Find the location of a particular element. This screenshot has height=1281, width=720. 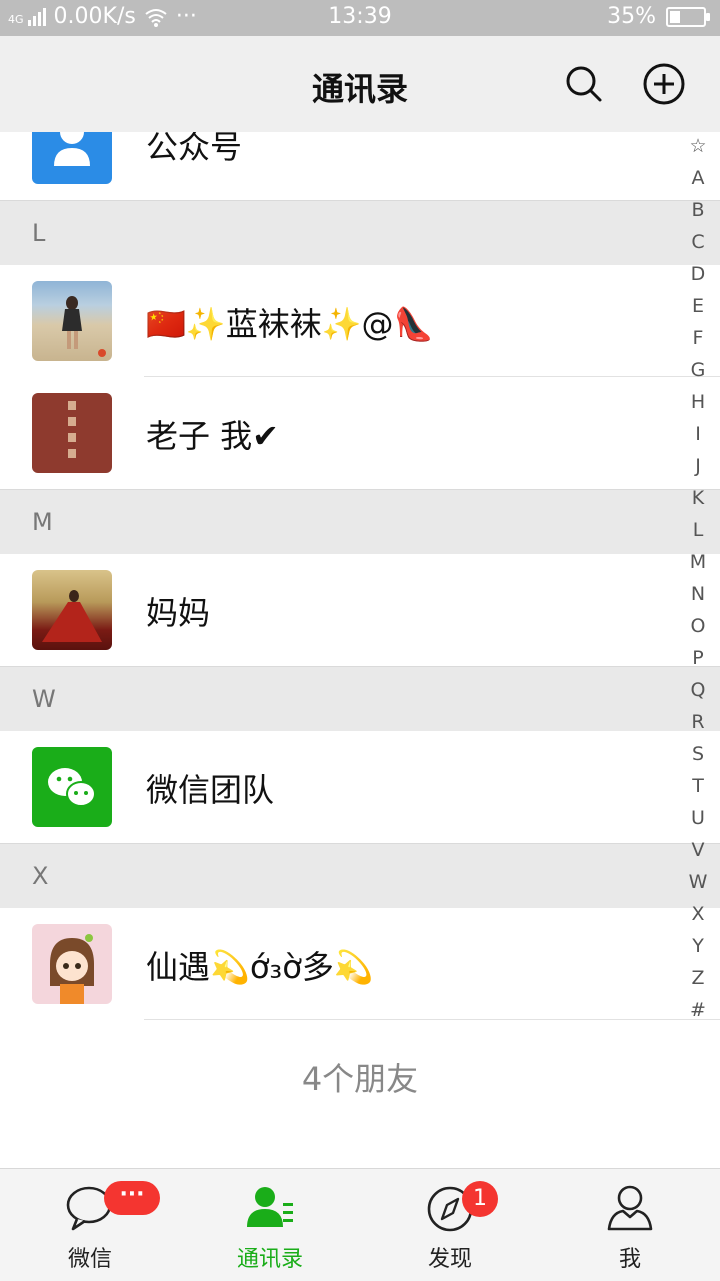

index-letter: O is located at coordinates (698, 626).